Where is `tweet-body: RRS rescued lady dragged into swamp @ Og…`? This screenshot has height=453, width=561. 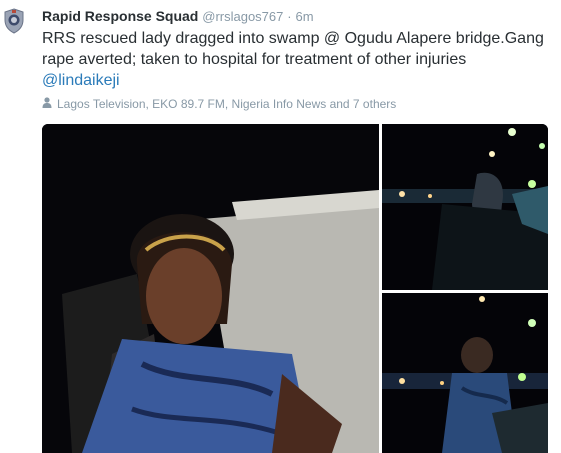
tweet-body: RRS rescued lady dragged into swamp @ Og… is located at coordinates (293, 49).